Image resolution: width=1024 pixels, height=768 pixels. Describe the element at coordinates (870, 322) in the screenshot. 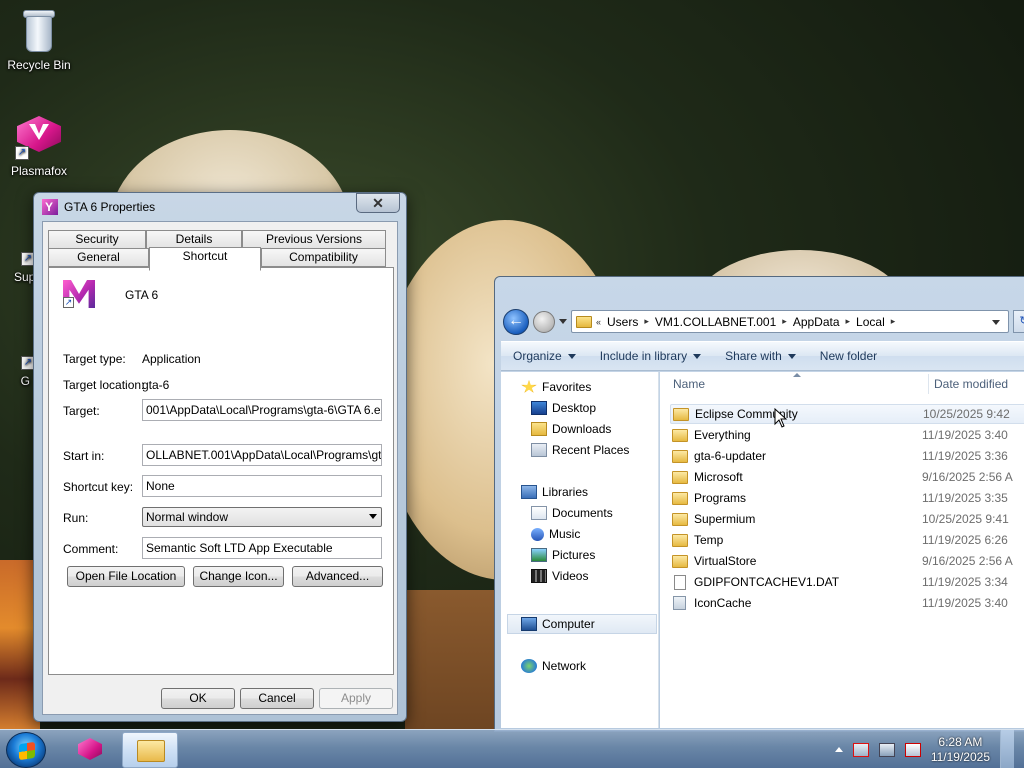

I see `breadcrumb-local: Local` at that location.